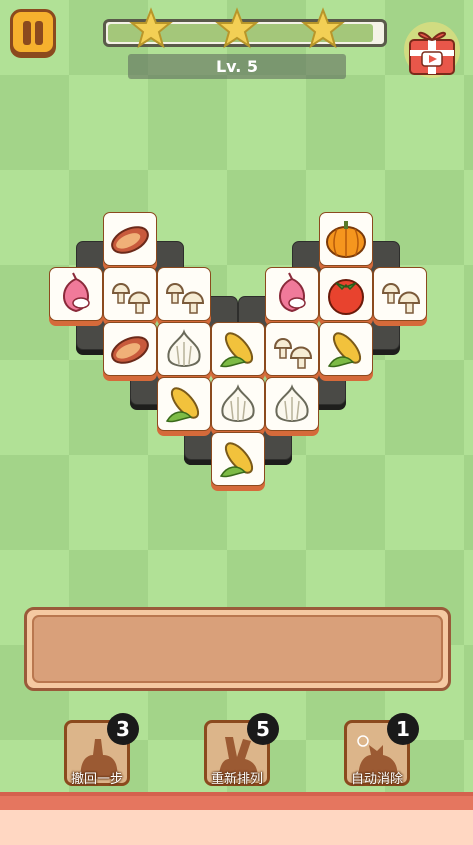 Image resolution: width=473 pixels, height=845 pixels. I want to click on shuffle-button: 5 重新排列, so click(241, 750).